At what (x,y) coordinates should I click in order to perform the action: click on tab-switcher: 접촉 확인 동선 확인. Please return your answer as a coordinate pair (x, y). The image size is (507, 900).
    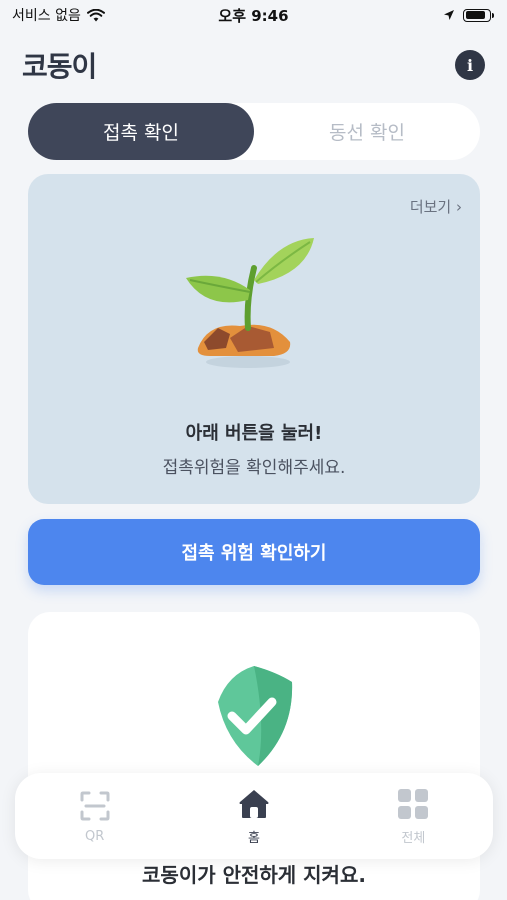
    Looking at the image, I should click on (254, 131).